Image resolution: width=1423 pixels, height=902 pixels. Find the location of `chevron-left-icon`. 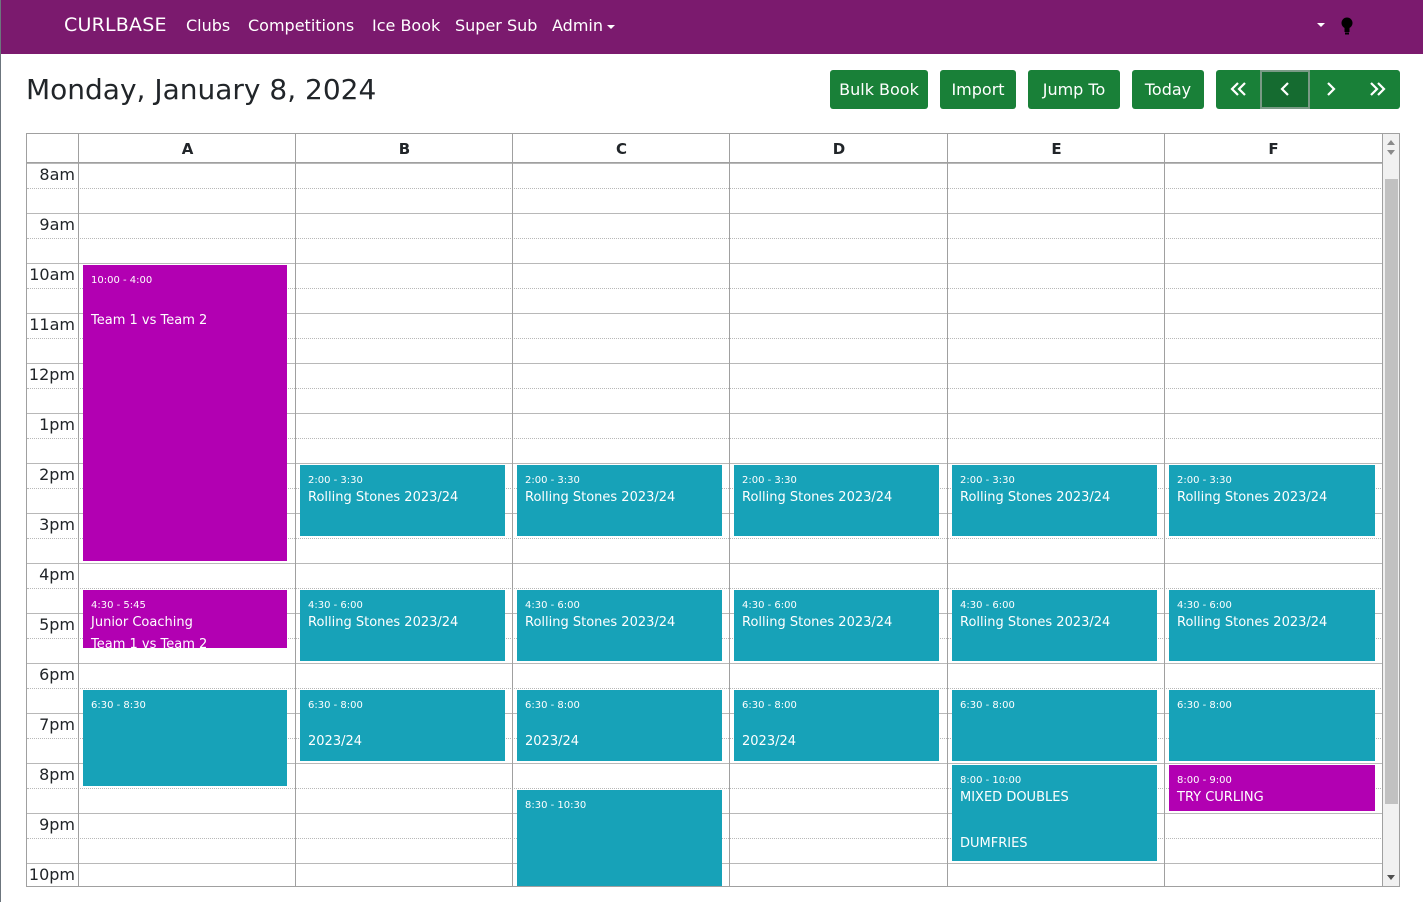

chevron-left-icon is located at coordinates (1284, 89).